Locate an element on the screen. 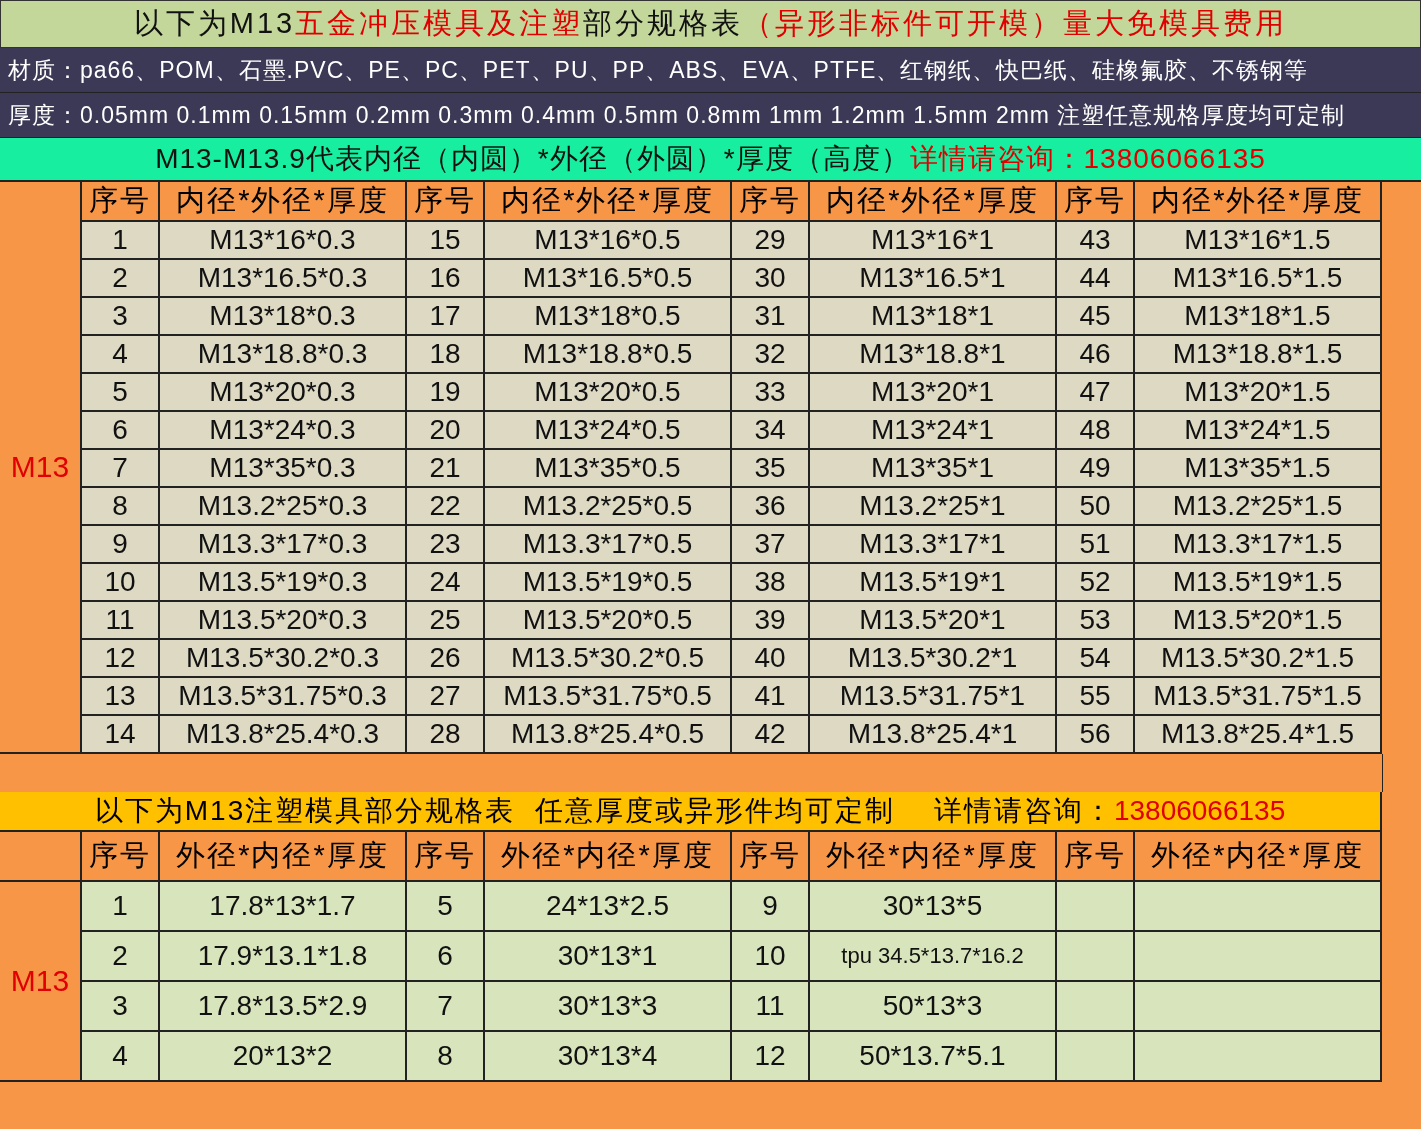  table-cell: M13.5*31.75*0.3 is located at coordinates (282, 696).